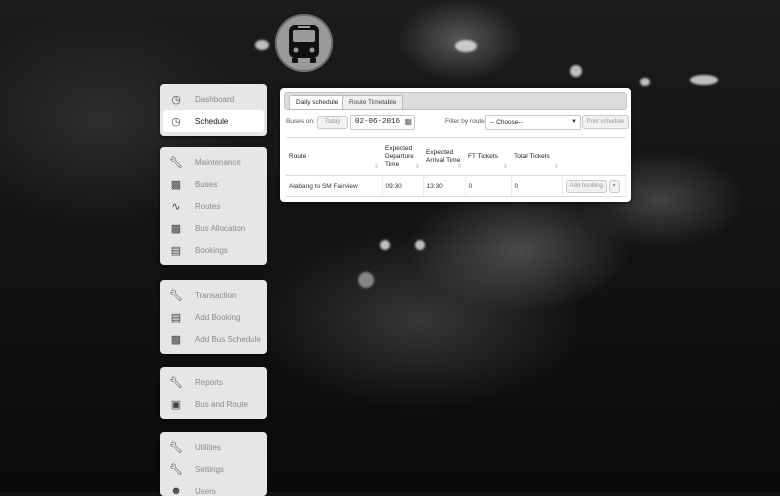 The image size is (780, 496). I want to click on sidebar-item-label: Transaction, so click(216, 295).